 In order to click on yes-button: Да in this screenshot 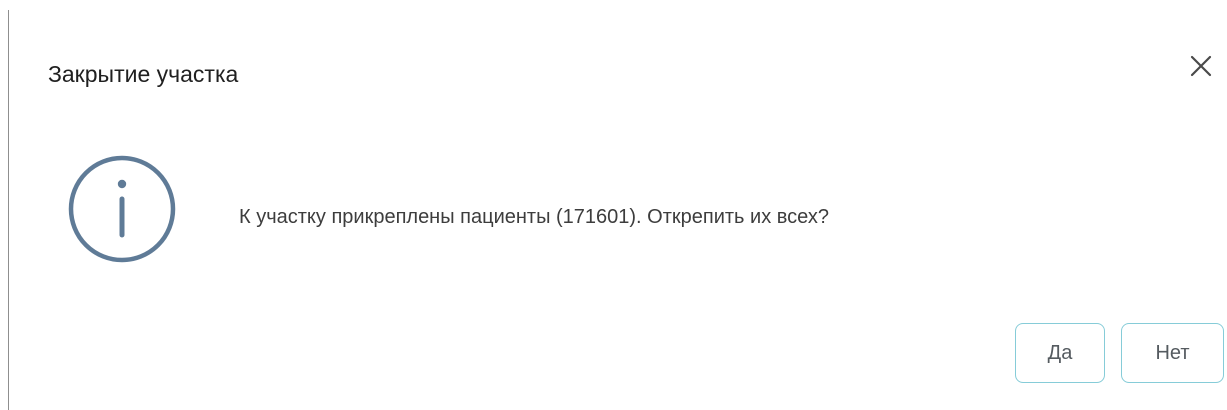, I will do `click(1060, 353)`.